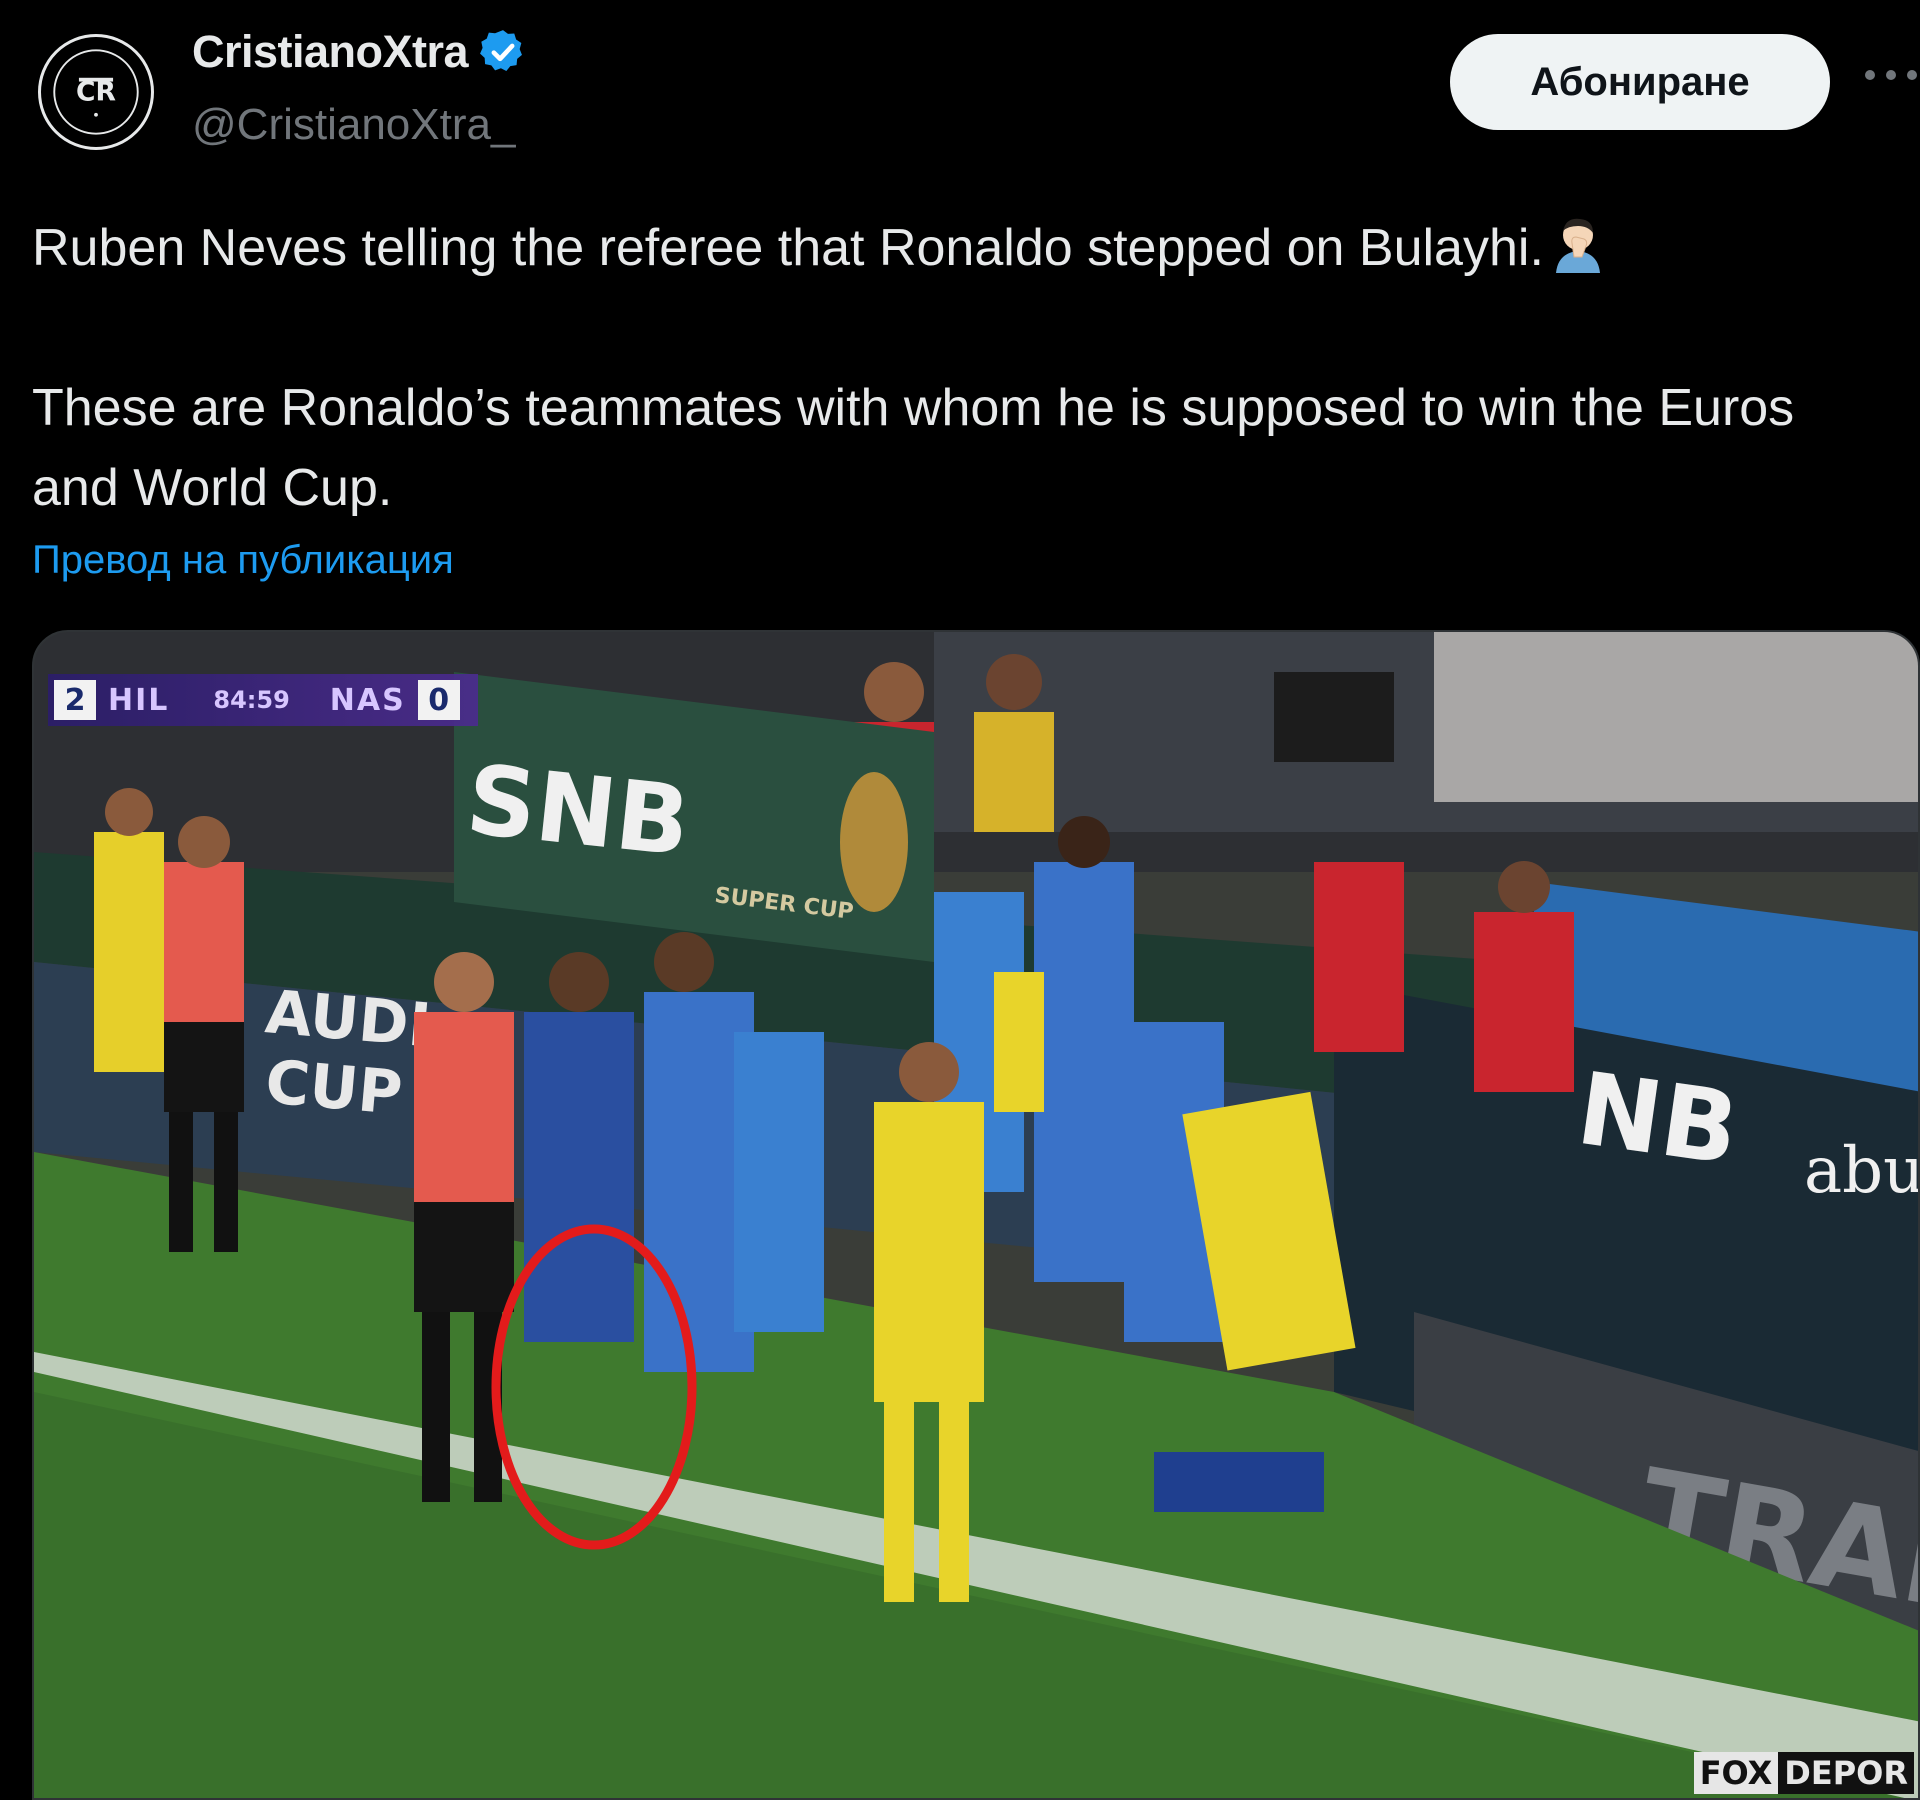 This screenshot has height=1800, width=1920. I want to click on avatar: CR, so click(96, 92).